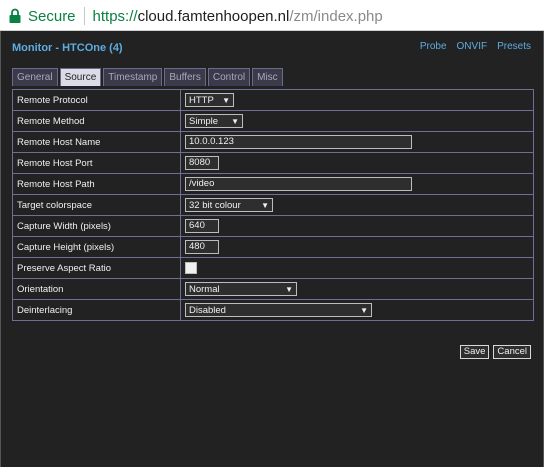 The image size is (544, 467). What do you see at coordinates (202, 163) in the screenshot?
I see `remote-host-port-input: 8080` at bounding box center [202, 163].